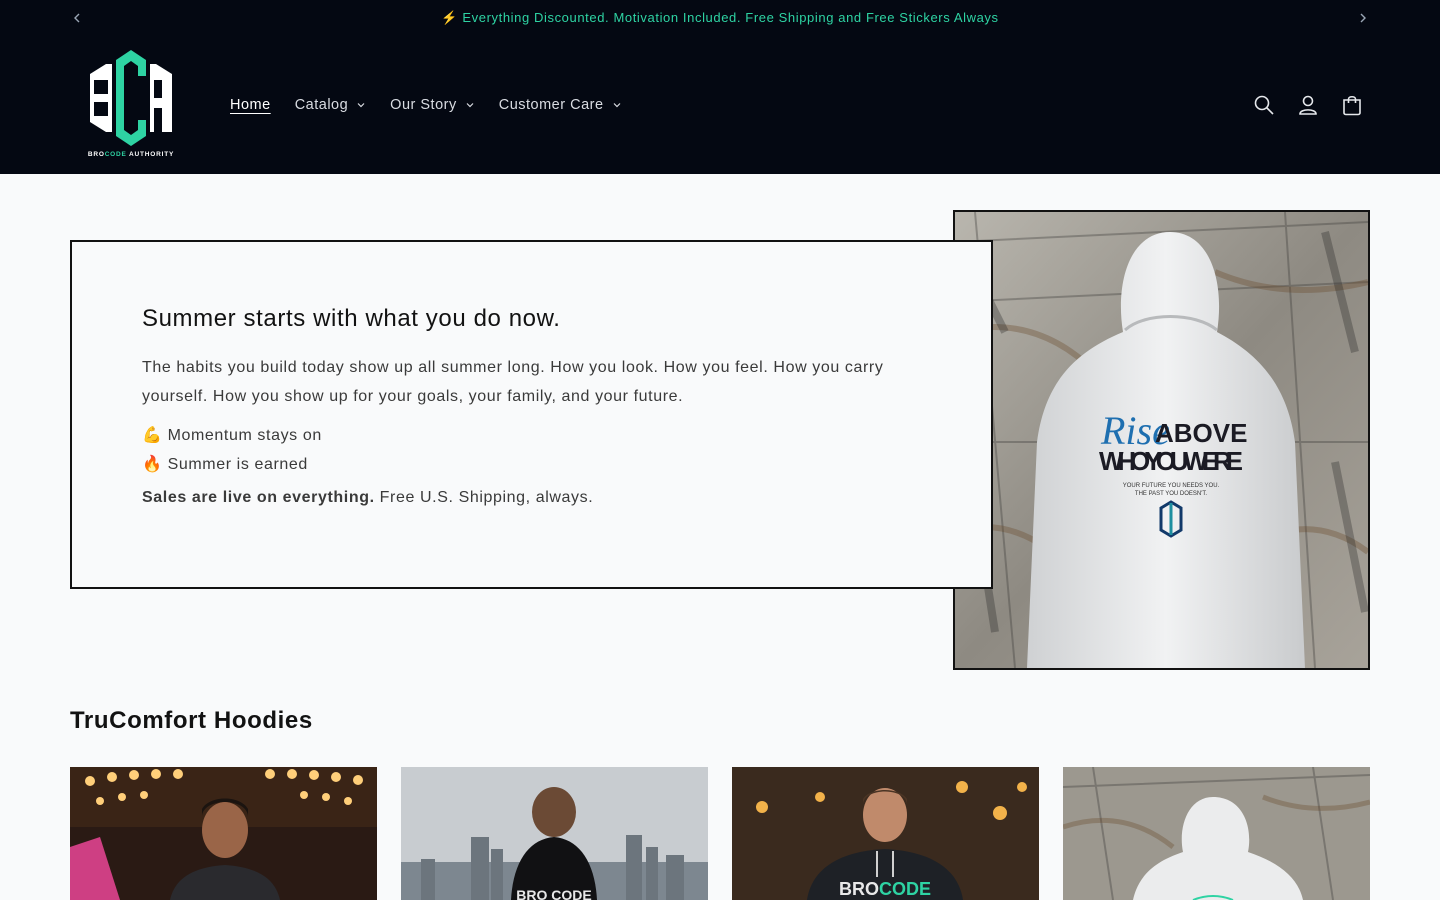  I want to click on nav-customer-care: Customer Care, so click(560, 105).